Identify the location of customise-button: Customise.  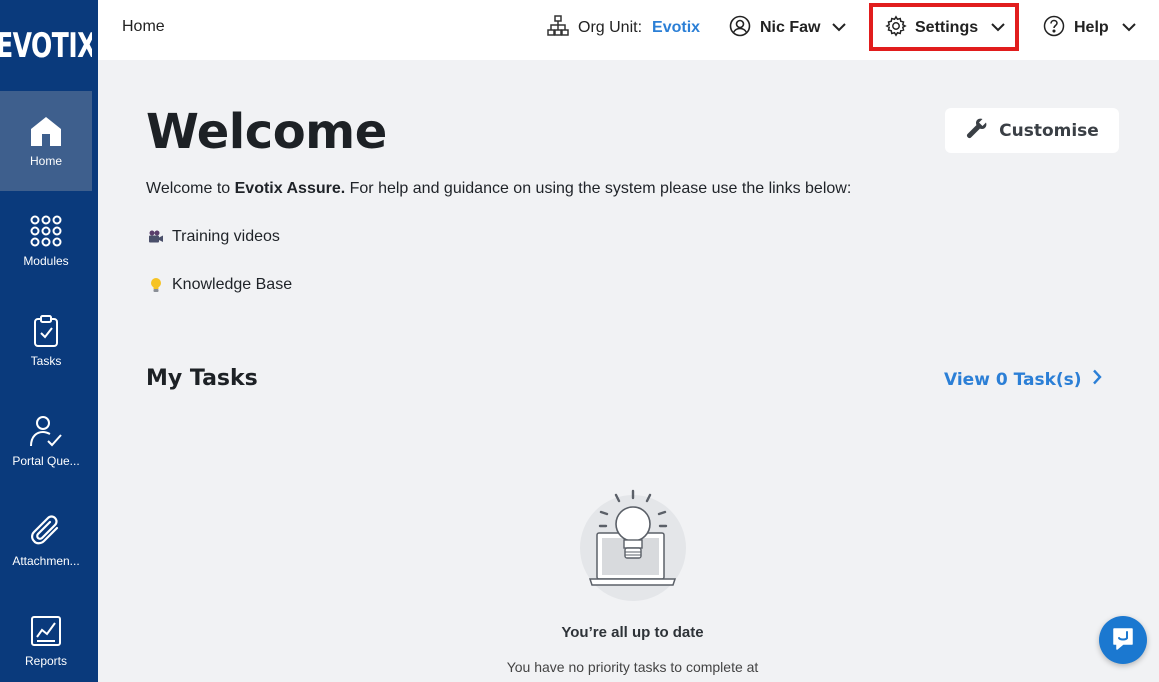
(1032, 130).